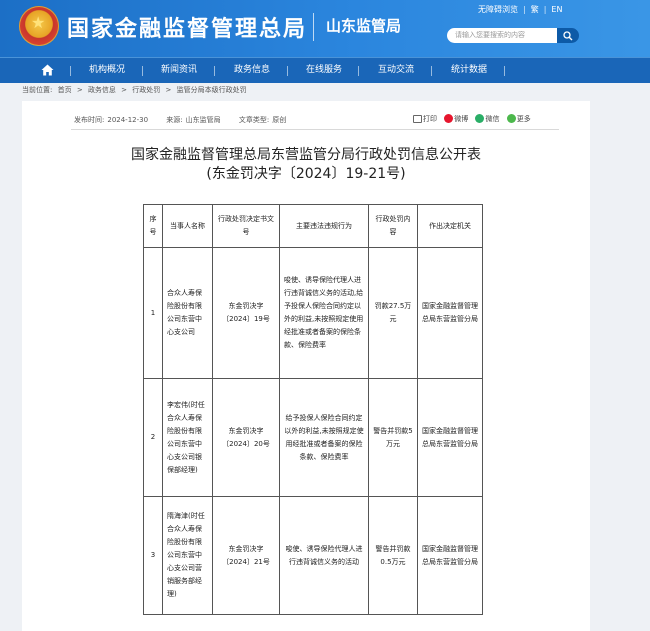 The image size is (650, 631). What do you see at coordinates (39, 26) in the screenshot?
I see `national-emblem-icon: ★` at bounding box center [39, 26].